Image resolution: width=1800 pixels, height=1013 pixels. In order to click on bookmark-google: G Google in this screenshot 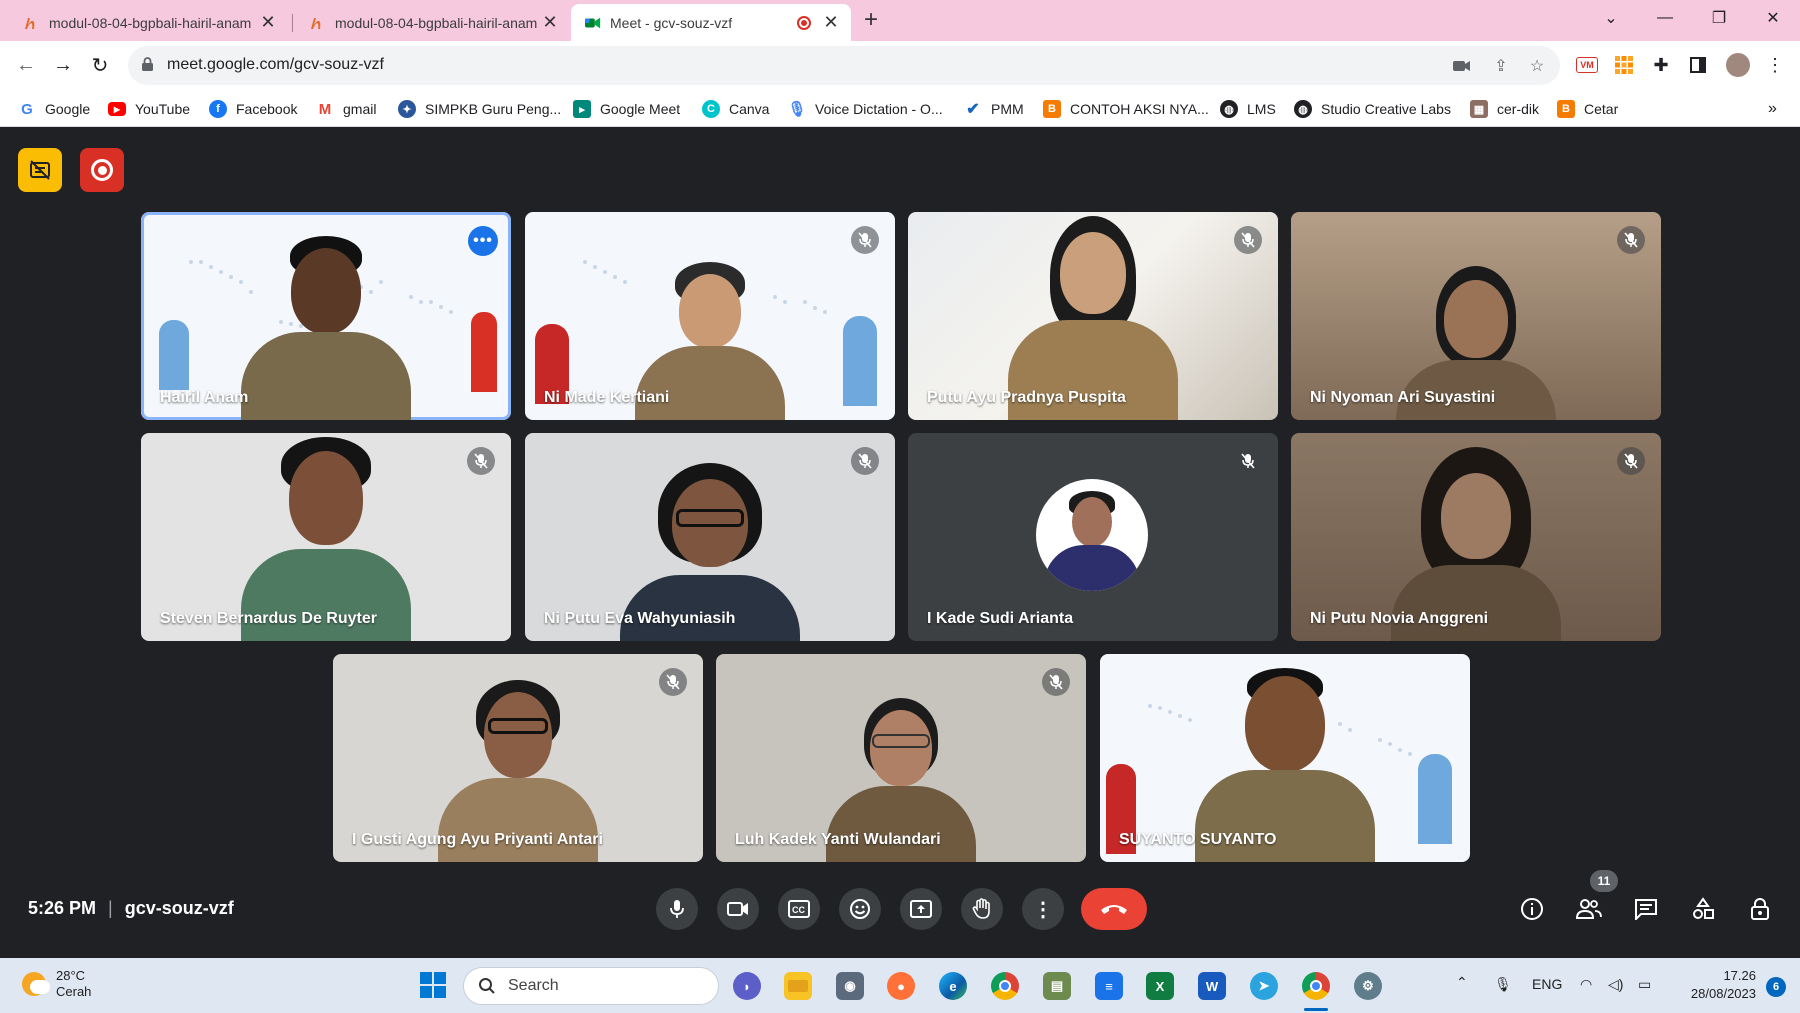, I will do `click(54, 109)`.